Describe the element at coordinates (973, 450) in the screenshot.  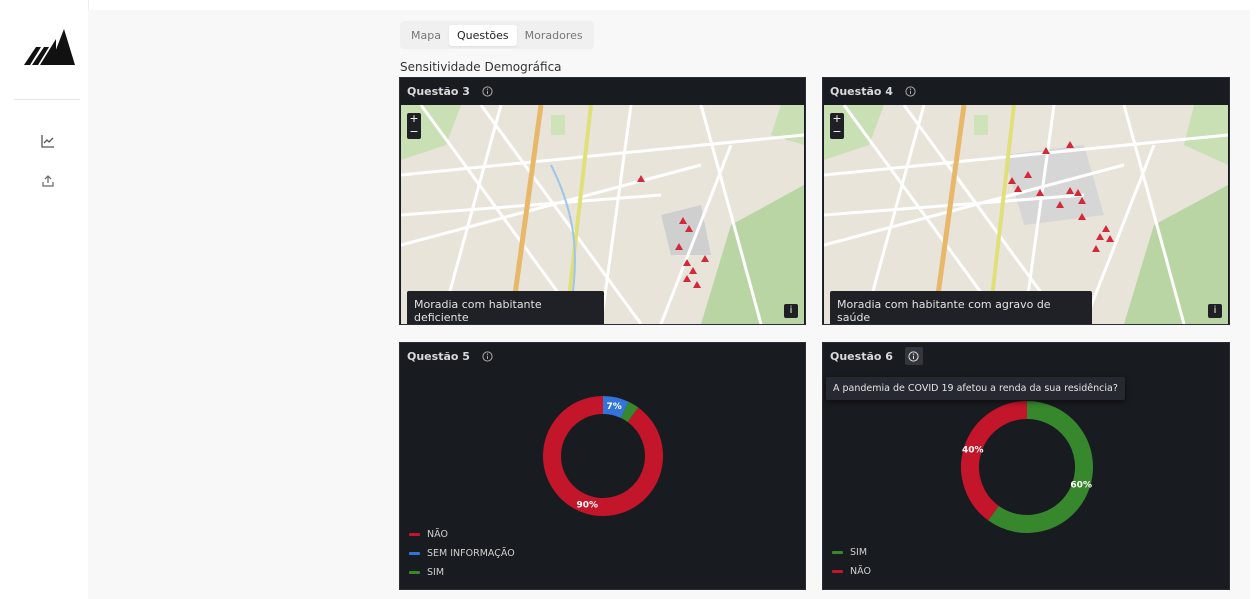
I see `slice-data-label: 40%` at that location.